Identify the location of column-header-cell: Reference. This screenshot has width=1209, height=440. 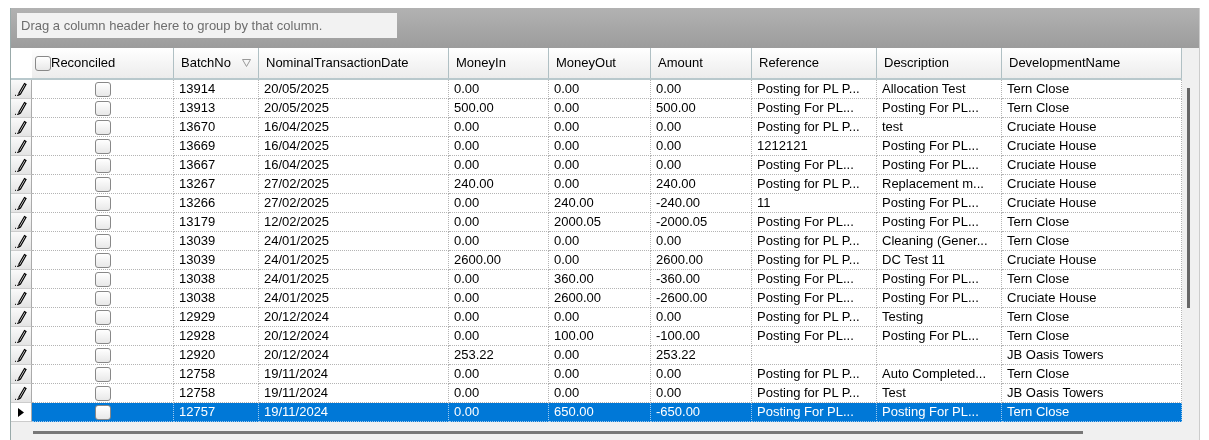
(814, 63).